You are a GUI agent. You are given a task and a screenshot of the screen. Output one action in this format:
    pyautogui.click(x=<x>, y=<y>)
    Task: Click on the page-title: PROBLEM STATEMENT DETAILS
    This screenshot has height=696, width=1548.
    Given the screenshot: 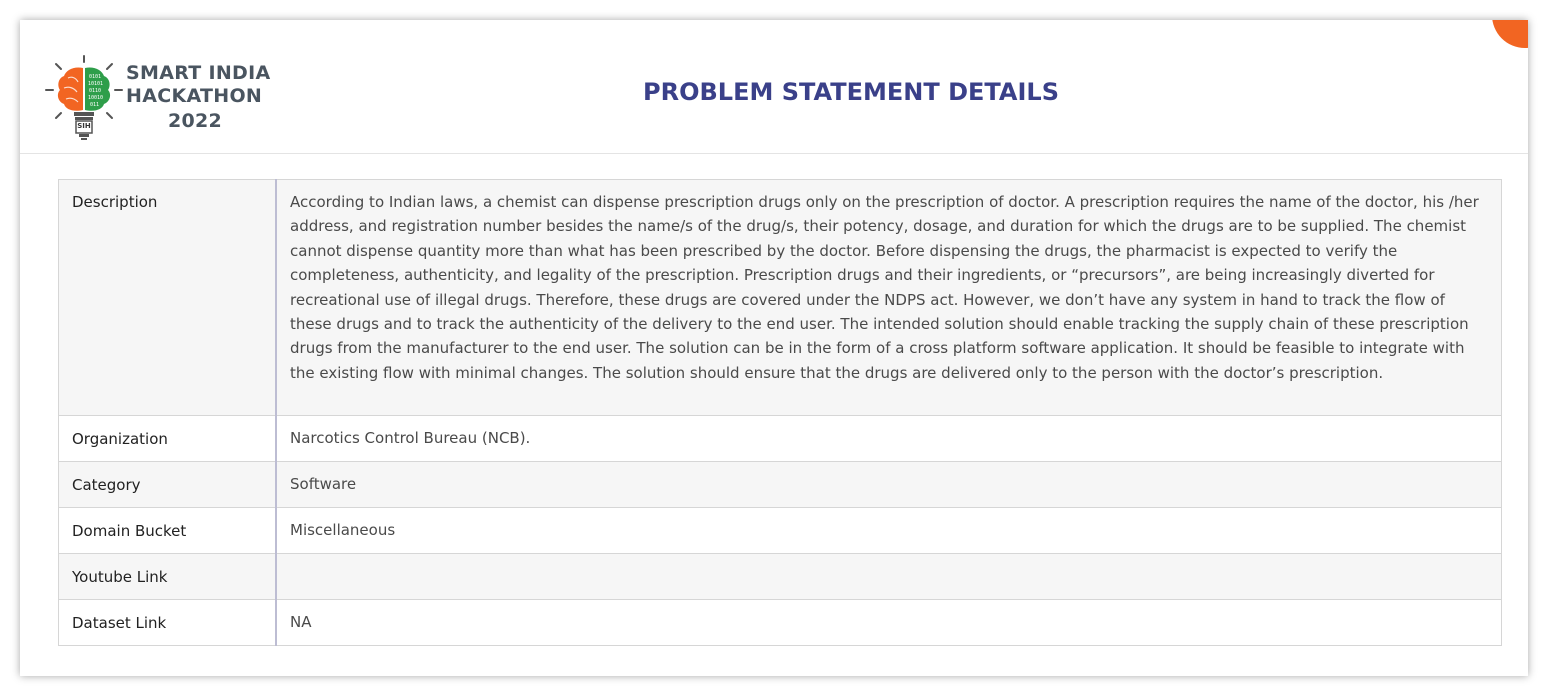 What is the action you would take?
    pyautogui.click(x=851, y=92)
    